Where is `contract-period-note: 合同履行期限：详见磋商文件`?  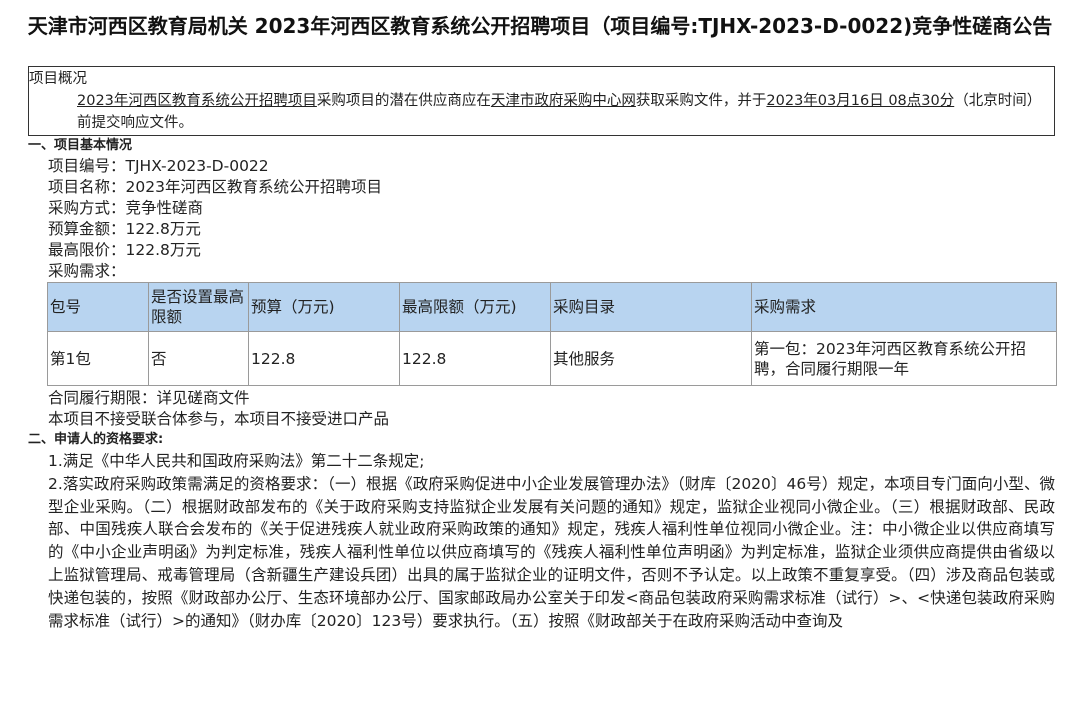 contract-period-note: 合同履行期限：详见磋商文件 is located at coordinates (149, 398).